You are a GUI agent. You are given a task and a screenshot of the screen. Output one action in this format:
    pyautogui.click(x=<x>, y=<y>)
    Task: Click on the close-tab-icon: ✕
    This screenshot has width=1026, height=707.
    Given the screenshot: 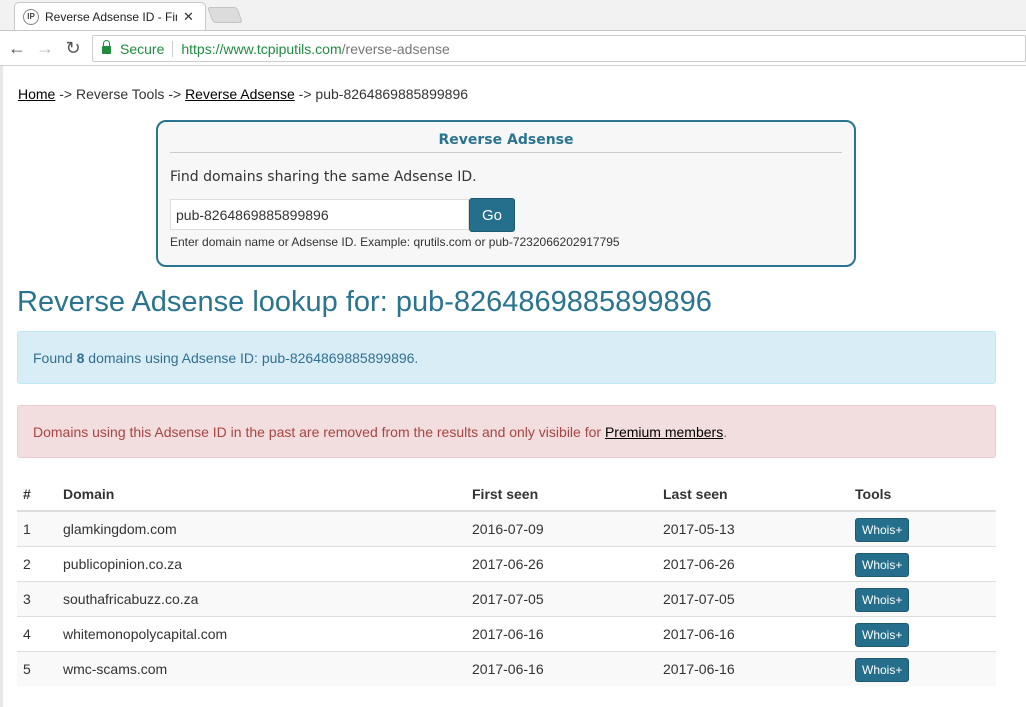 What is the action you would take?
    pyautogui.click(x=188, y=17)
    